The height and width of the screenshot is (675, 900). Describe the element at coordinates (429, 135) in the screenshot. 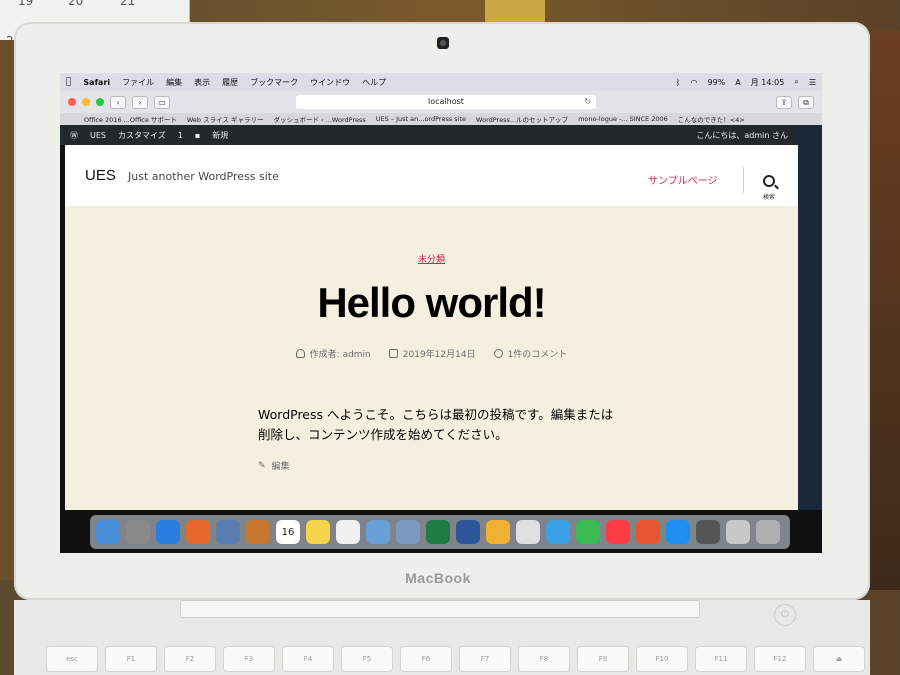

I see `wp-admin-bar: Ⓦ UES カスタマイズ 1 ▪ 新規 こんにちは、admin さん` at that location.